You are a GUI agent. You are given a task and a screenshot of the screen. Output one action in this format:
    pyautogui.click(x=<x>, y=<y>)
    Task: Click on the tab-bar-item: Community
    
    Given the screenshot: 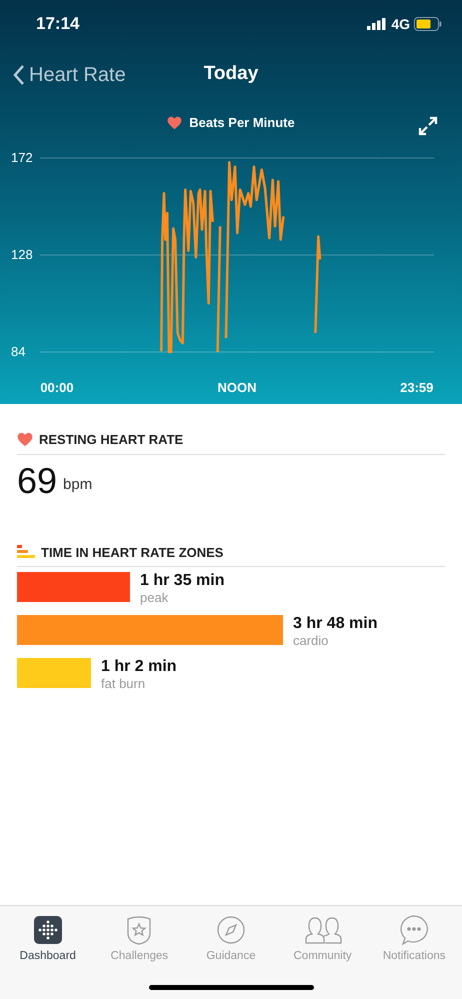 What is the action you would take?
    pyautogui.click(x=323, y=940)
    